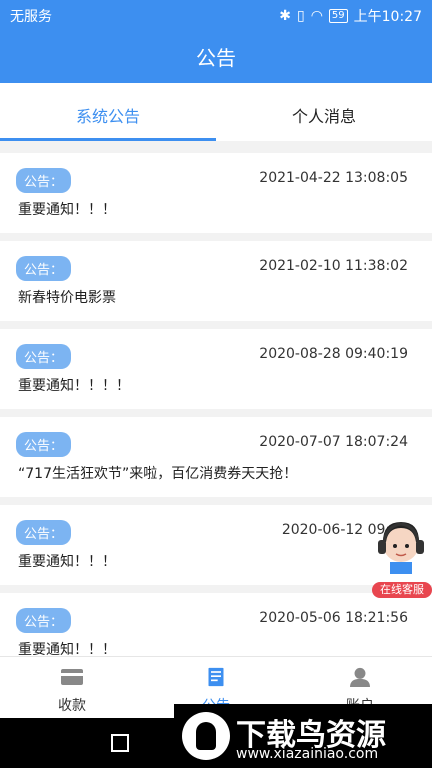 This screenshot has width=432, height=768. Describe the element at coordinates (333, 266) in the screenshot. I see `notice-time: 2021-02-10 11:38:02` at that location.